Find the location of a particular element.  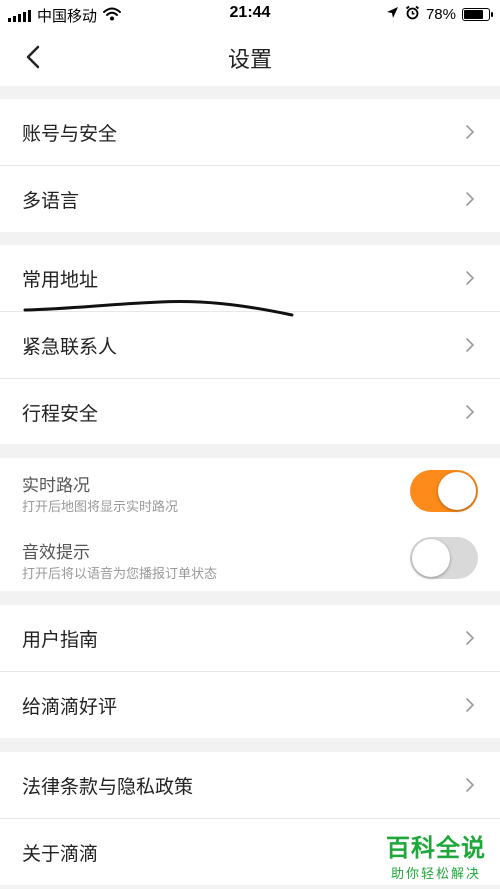

settings-group-guide: 用户指南 给滴滴好评 is located at coordinates (250, 671).